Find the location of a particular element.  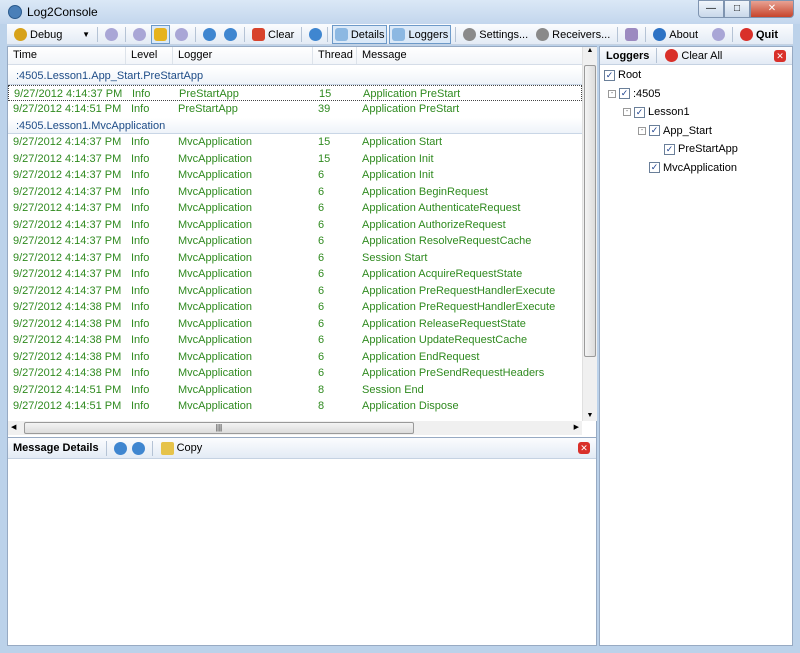

column-header-thread: Thread is located at coordinates (335, 55).